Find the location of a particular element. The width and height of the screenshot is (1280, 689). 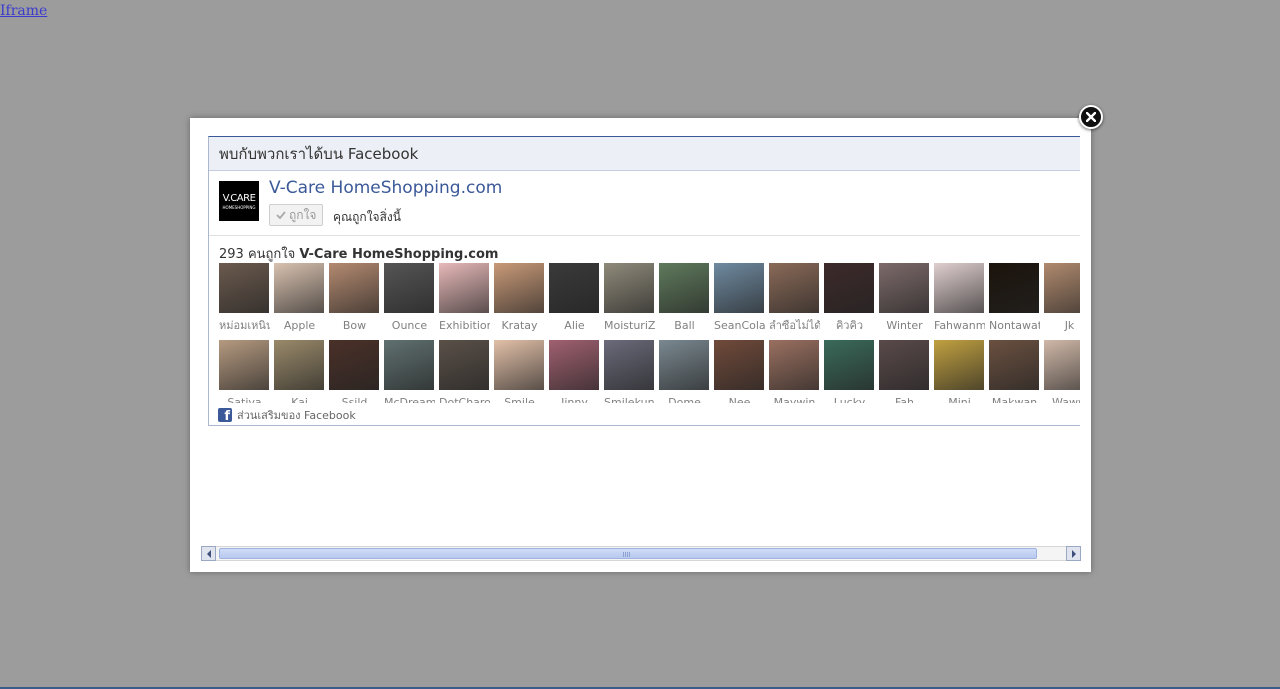

friend-face: Ssild is located at coordinates (354, 371).